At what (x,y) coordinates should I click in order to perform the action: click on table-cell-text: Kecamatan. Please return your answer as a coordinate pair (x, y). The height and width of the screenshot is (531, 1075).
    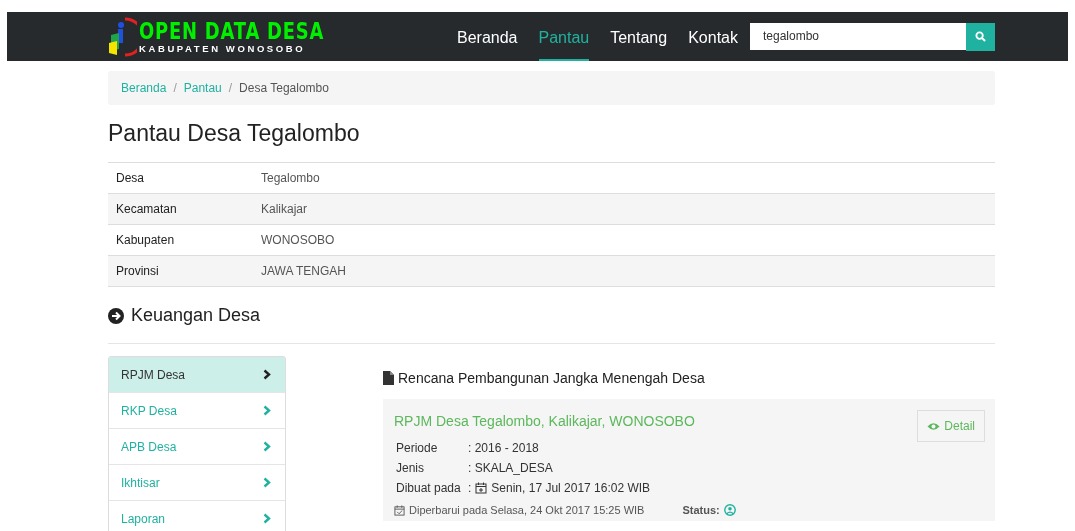
    Looking at the image, I should click on (146, 209).